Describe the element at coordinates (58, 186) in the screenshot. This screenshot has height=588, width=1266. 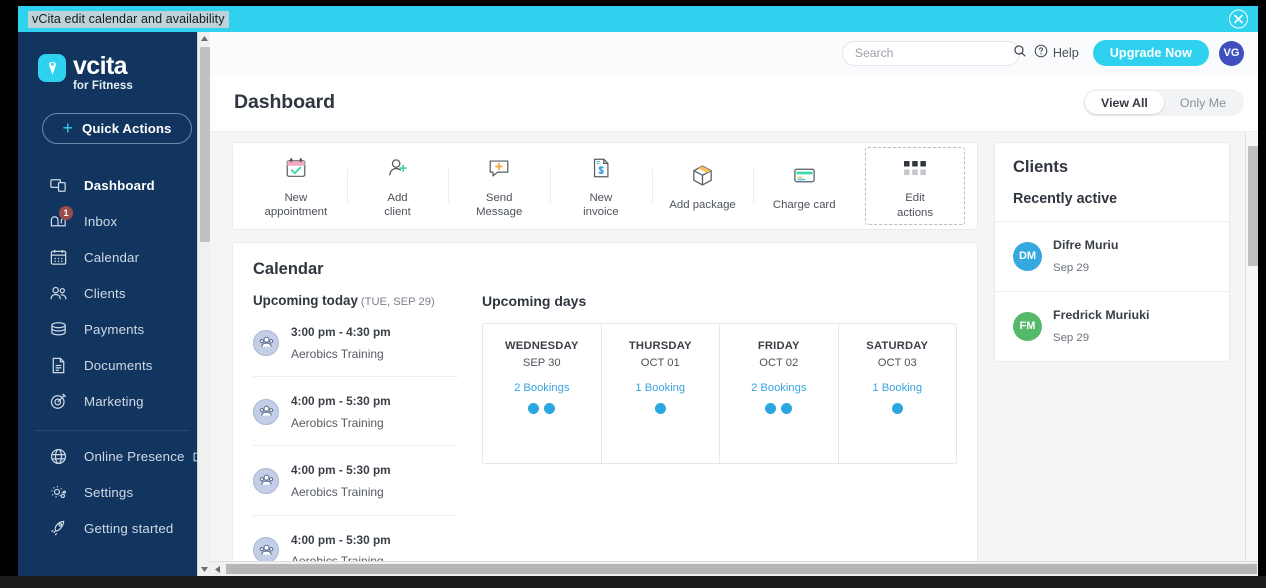
I see `dashboard-icon` at that location.